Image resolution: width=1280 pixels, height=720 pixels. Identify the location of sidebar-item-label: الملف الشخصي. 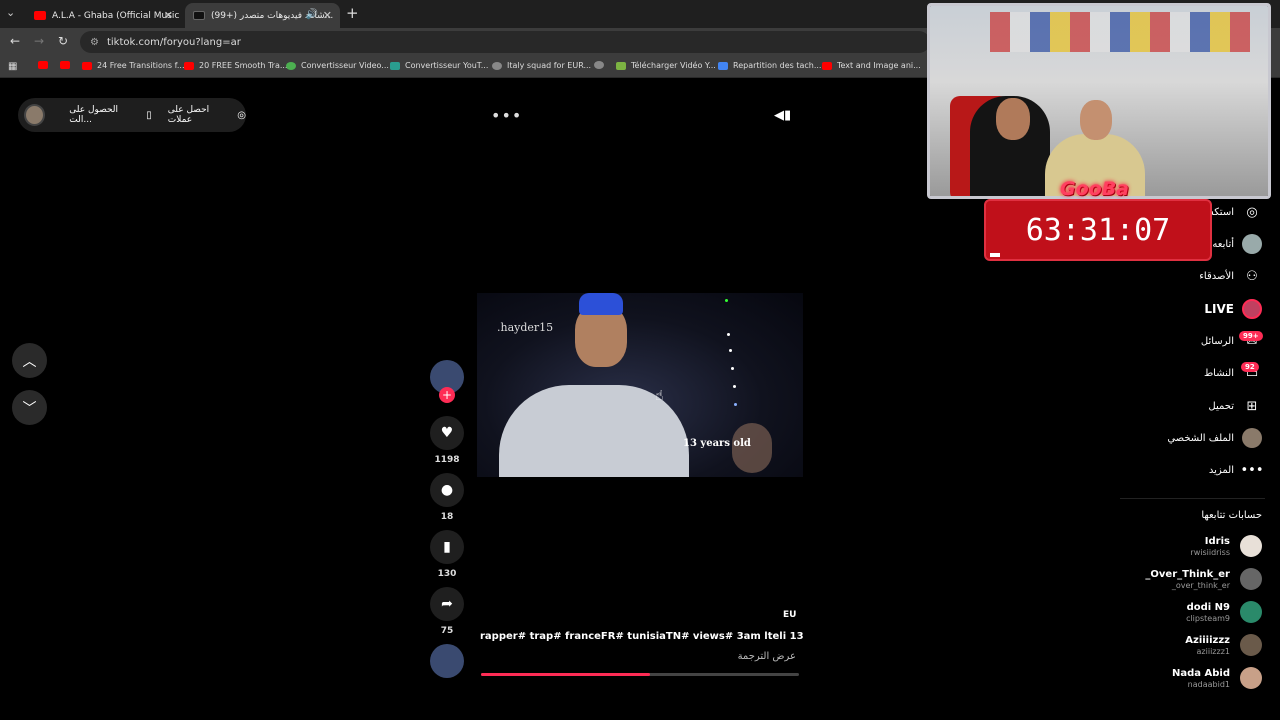
(1200, 438).